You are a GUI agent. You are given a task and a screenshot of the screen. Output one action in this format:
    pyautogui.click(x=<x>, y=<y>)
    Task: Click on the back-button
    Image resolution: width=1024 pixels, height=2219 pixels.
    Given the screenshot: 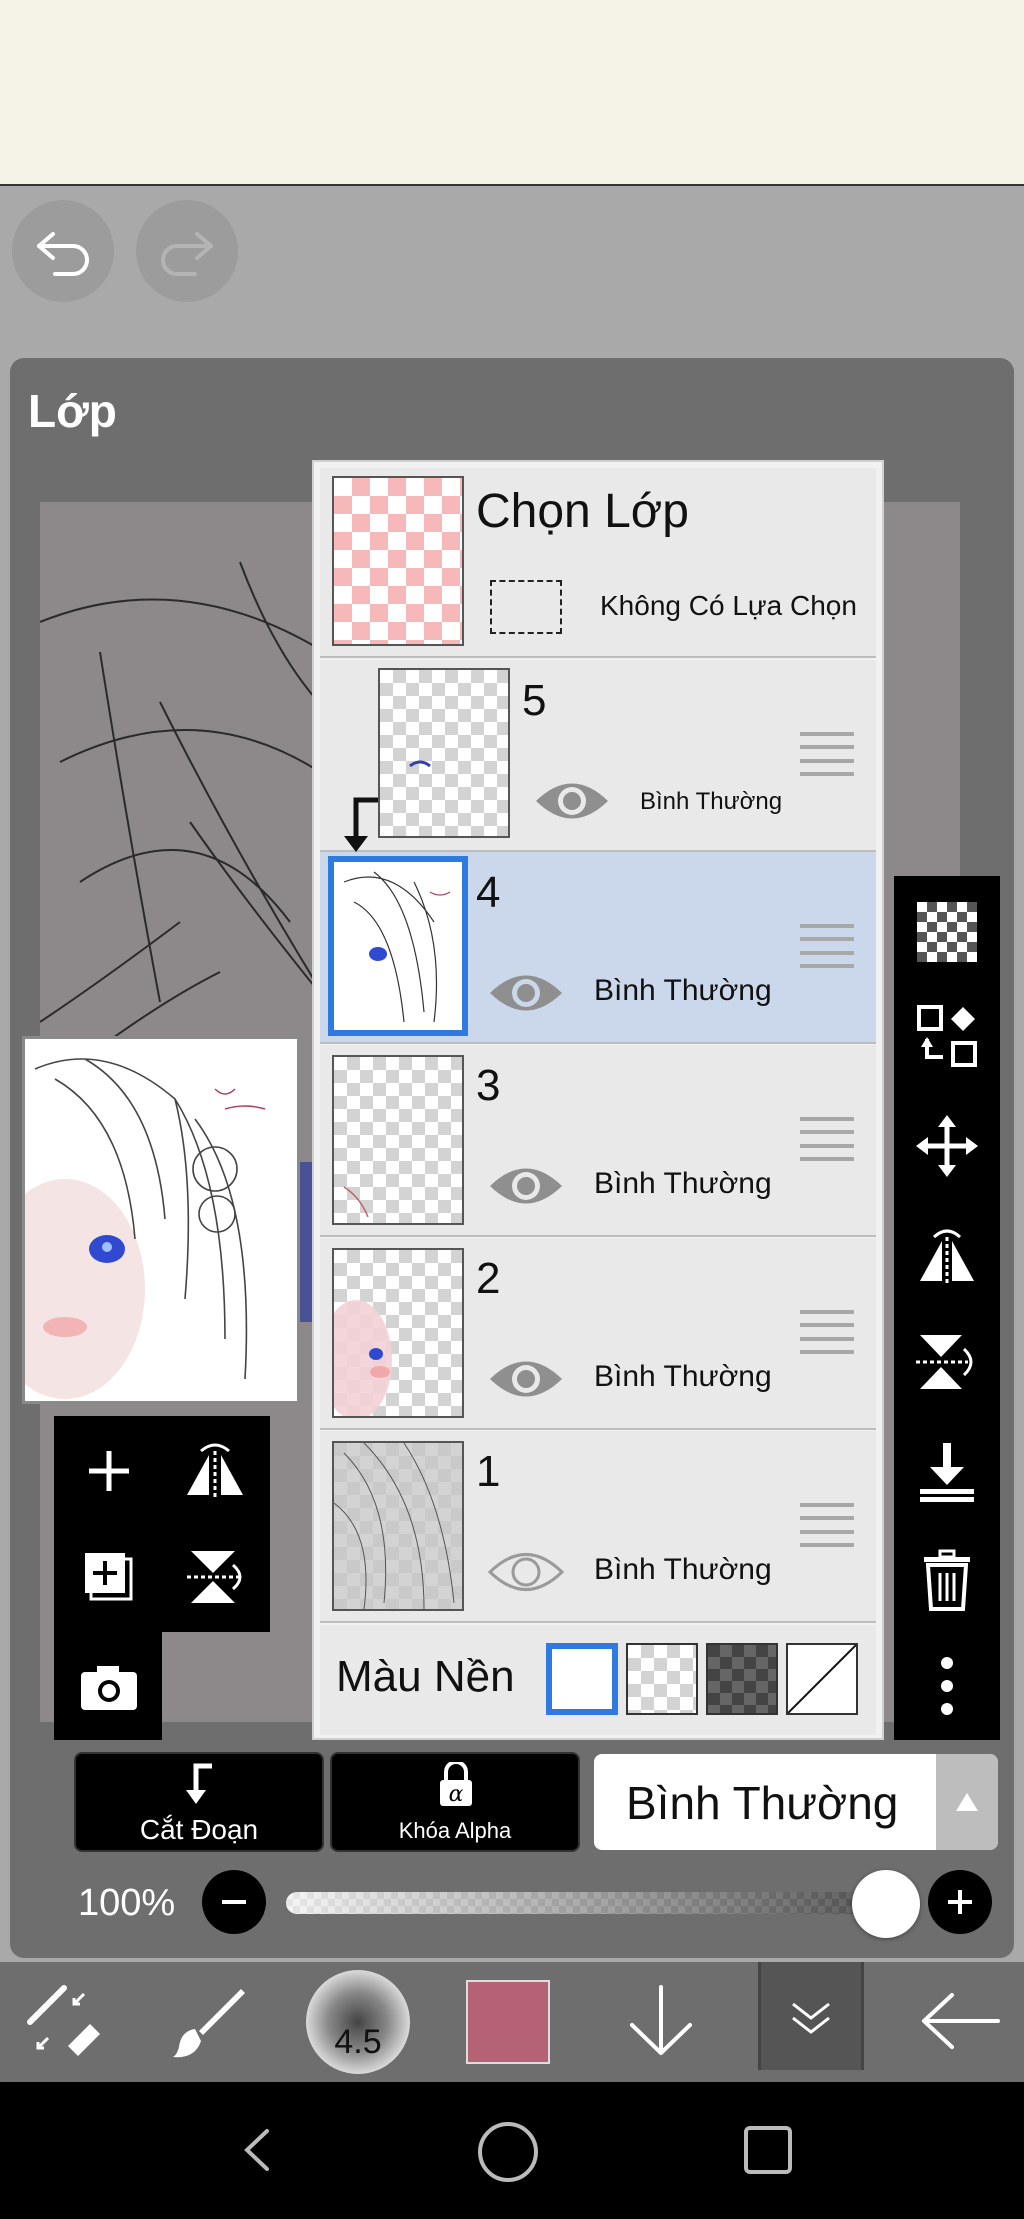 What is the action you would take?
    pyautogui.click(x=960, y=2021)
    